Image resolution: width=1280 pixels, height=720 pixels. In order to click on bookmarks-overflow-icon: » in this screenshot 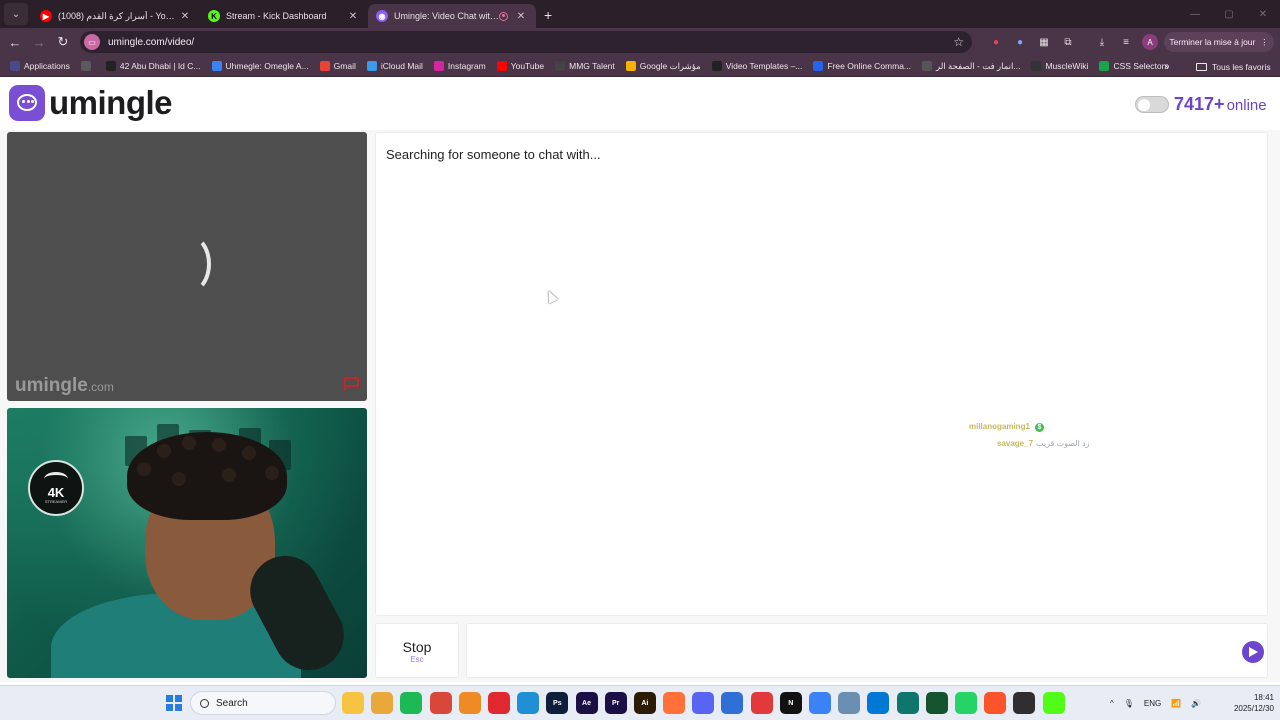, I will do `click(1167, 66)`.